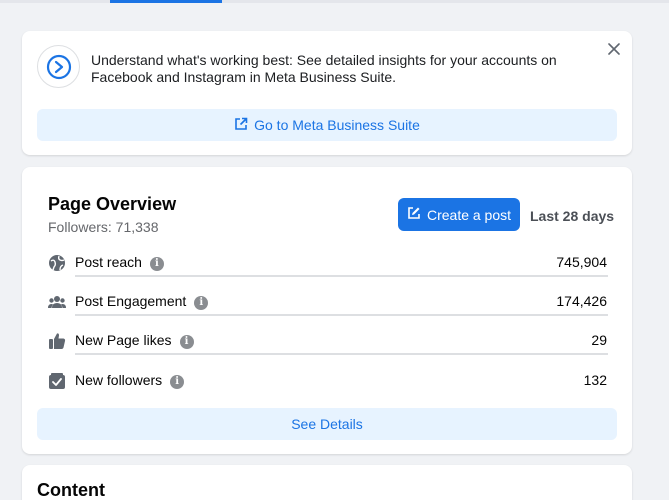 This screenshot has width=669, height=500. What do you see at coordinates (57, 263) in the screenshot?
I see `globe-icon` at bounding box center [57, 263].